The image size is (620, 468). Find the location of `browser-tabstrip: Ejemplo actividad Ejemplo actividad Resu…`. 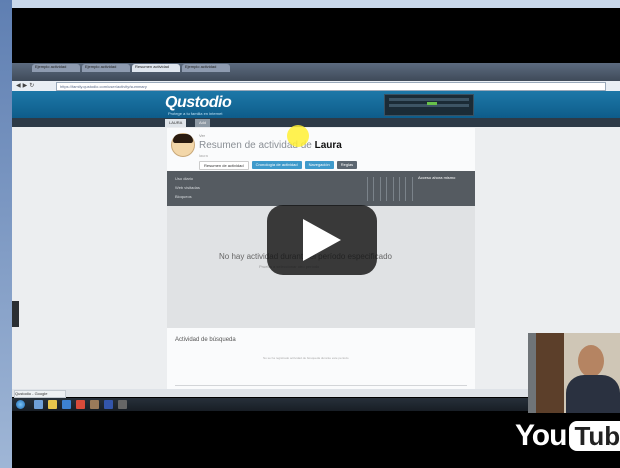

browser-tabstrip: Ejemplo actividad Ejemplo actividad Resu… is located at coordinates (316, 72).